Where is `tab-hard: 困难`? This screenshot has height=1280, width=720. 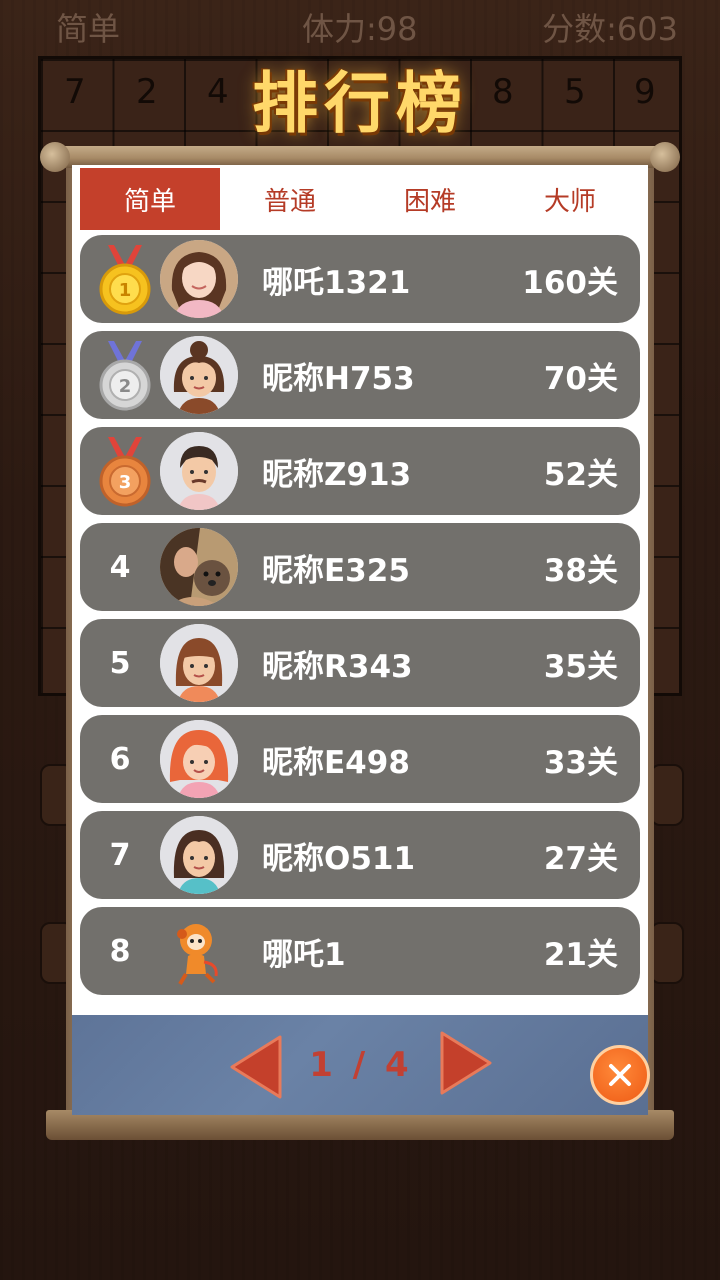 tab-hard: 困难 is located at coordinates (430, 199).